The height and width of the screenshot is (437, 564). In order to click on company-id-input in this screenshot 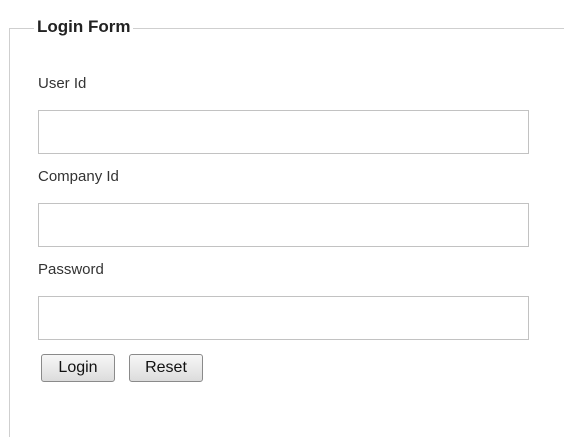, I will do `click(283, 225)`.